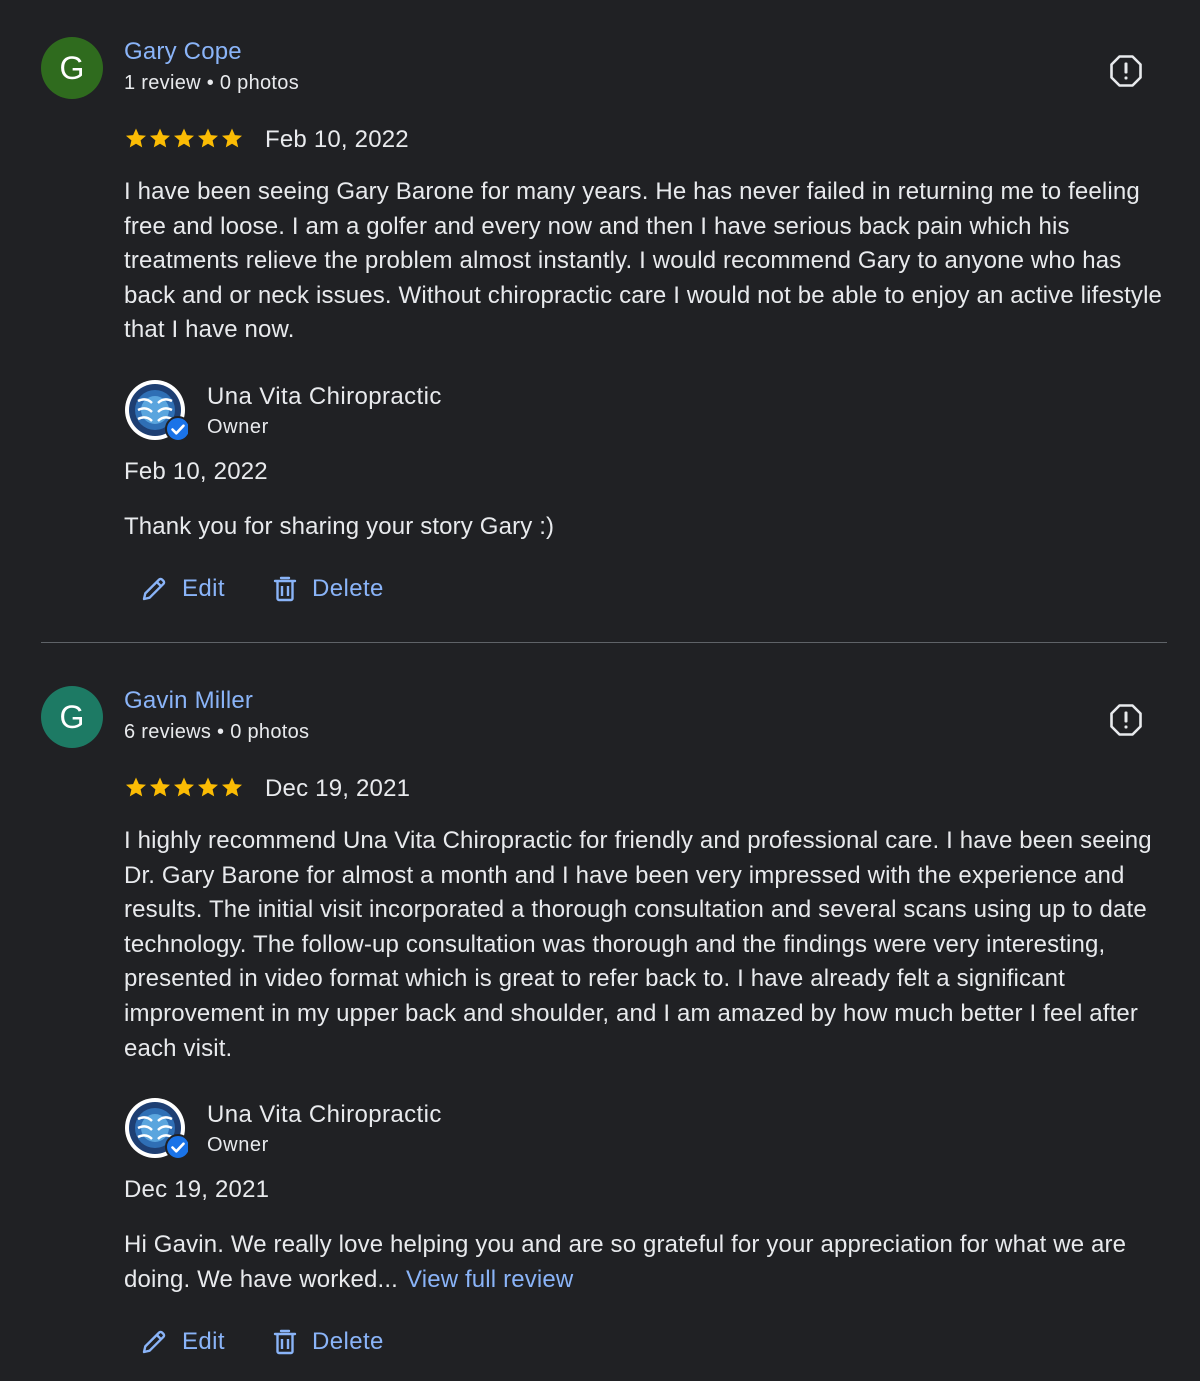  I want to click on reply-text: Thank you for sharing your story Gary :), so click(339, 526).